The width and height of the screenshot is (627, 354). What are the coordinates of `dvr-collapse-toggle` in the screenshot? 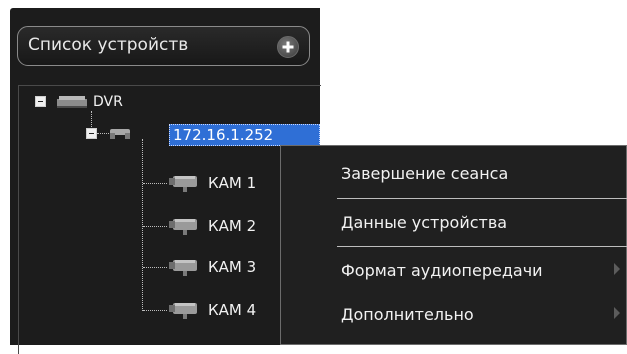 It's located at (40, 101).